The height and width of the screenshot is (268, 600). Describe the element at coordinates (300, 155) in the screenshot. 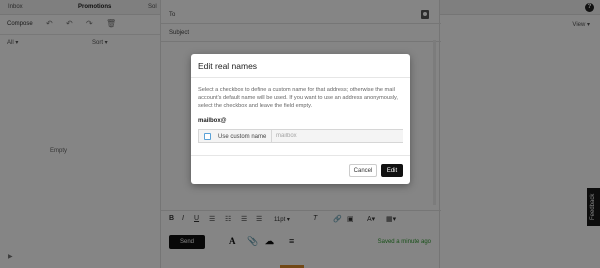

I see `dialog-footer-divider` at that location.